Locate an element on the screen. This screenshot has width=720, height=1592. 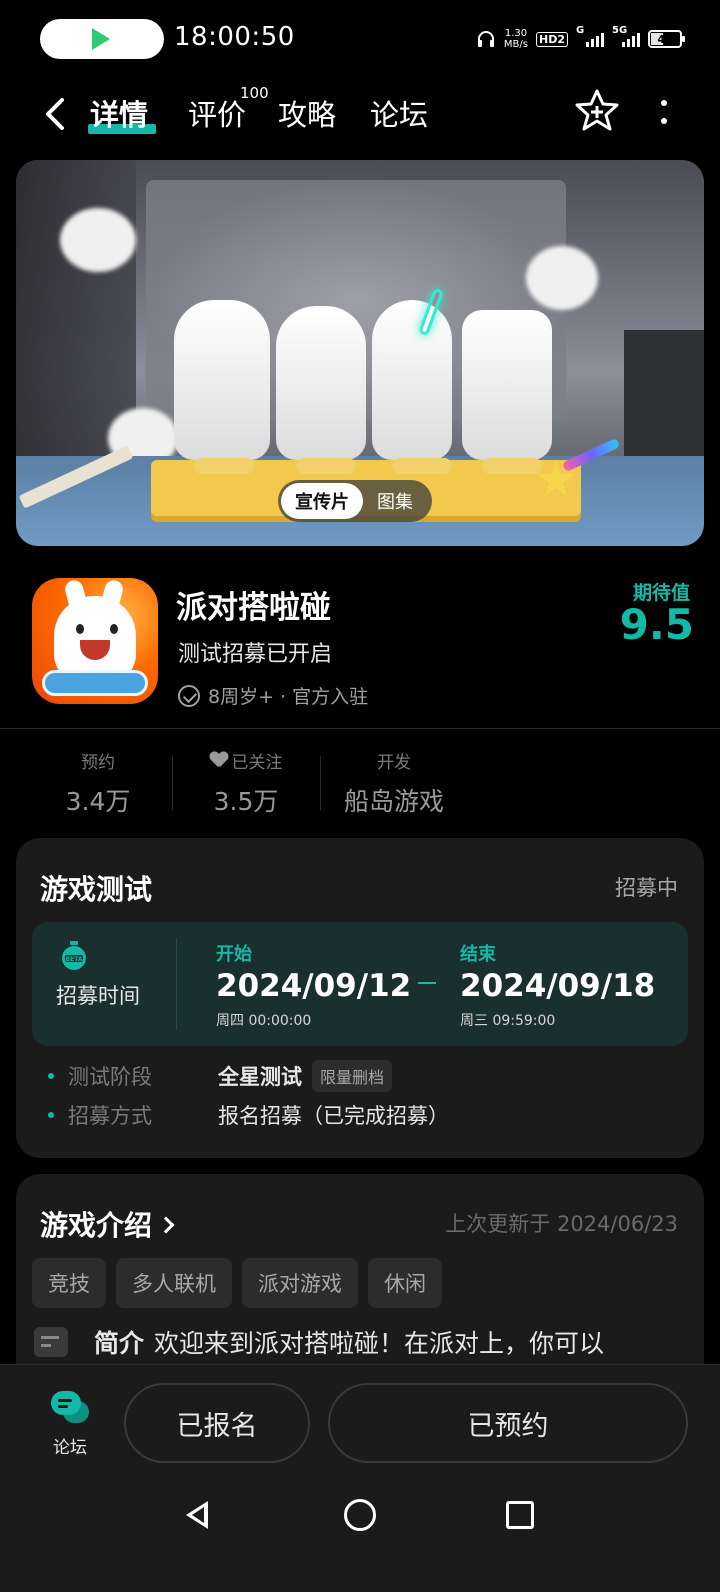
forum-button: 论坛 is located at coordinates (70, 1424).